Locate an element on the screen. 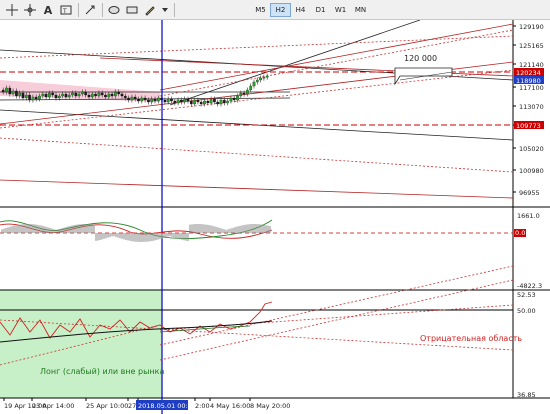 Image resolution: width=550 pixels, height=414 pixels. rsi-axis-top: 52.53 is located at coordinates (526, 295).